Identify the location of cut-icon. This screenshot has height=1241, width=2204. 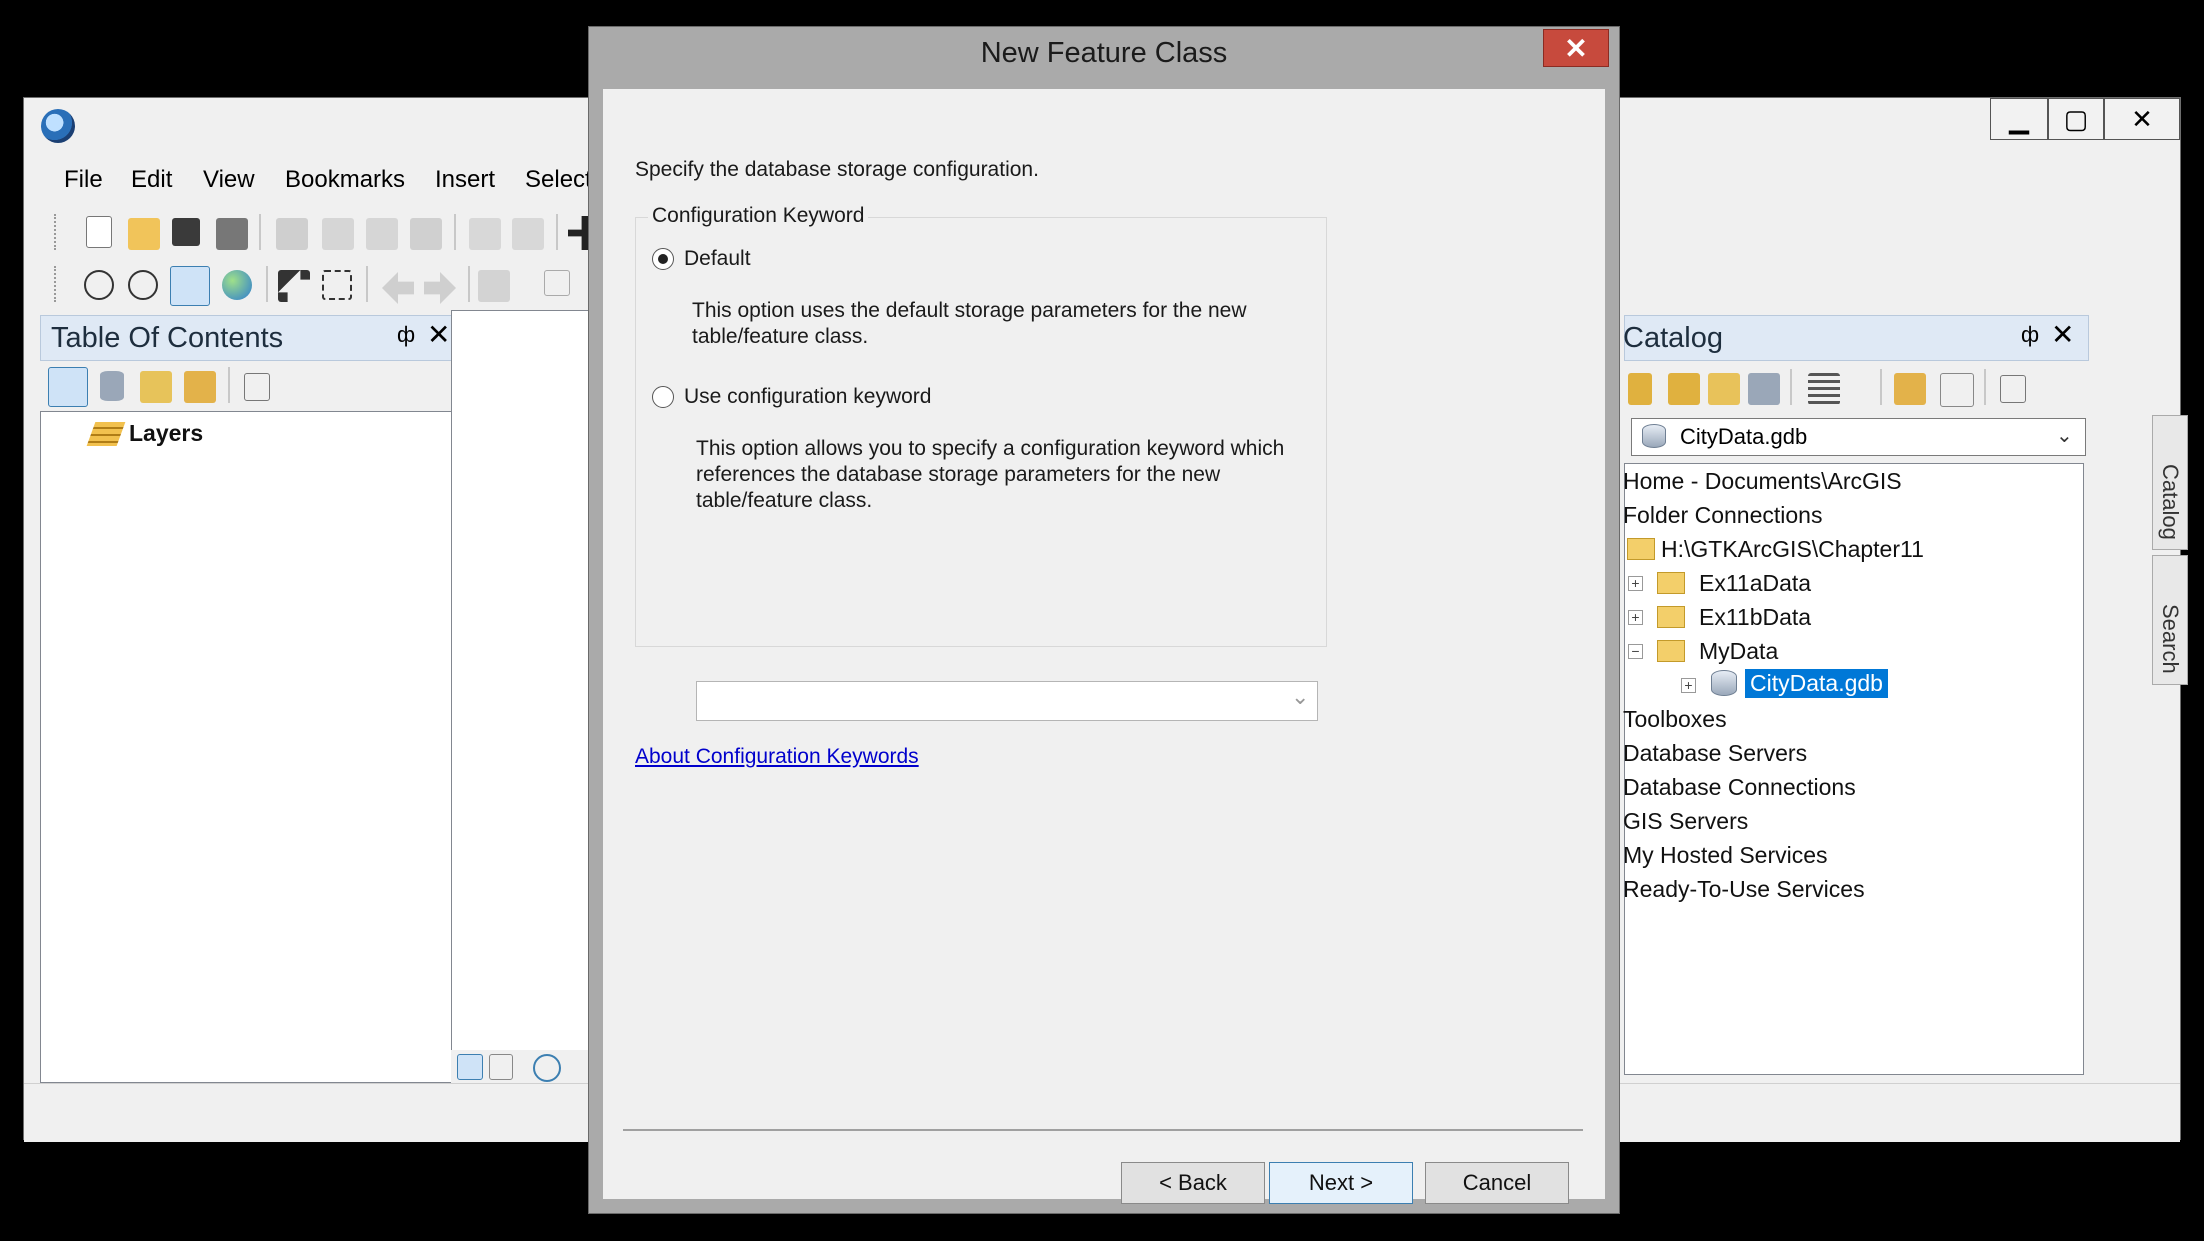
(292, 234).